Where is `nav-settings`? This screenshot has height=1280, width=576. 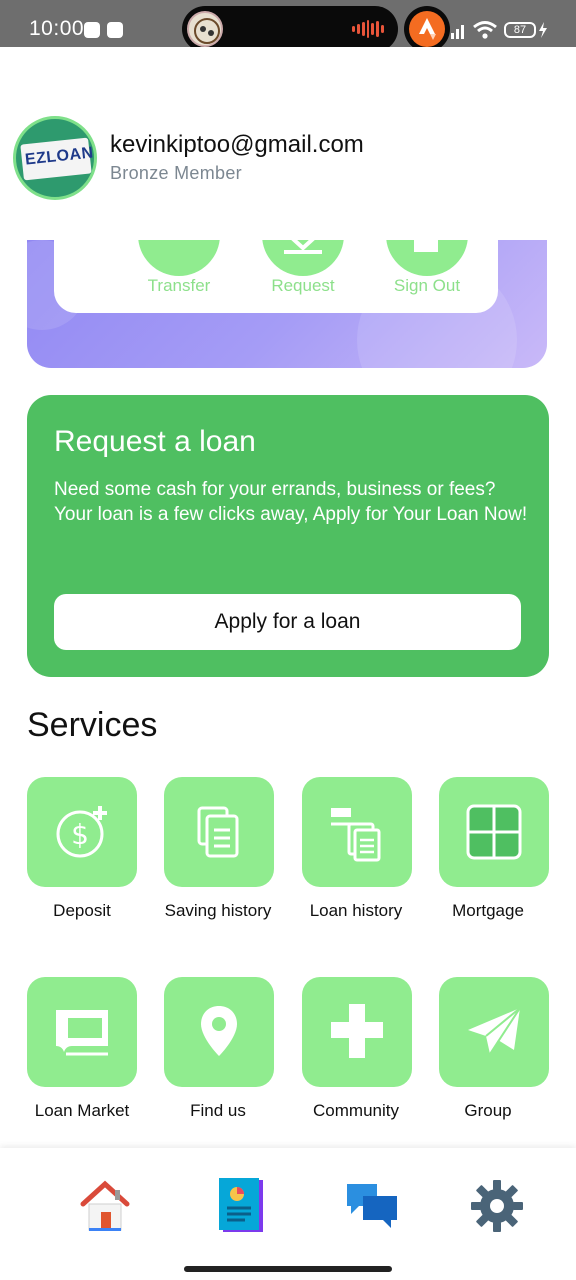 nav-settings is located at coordinates (497, 1206).